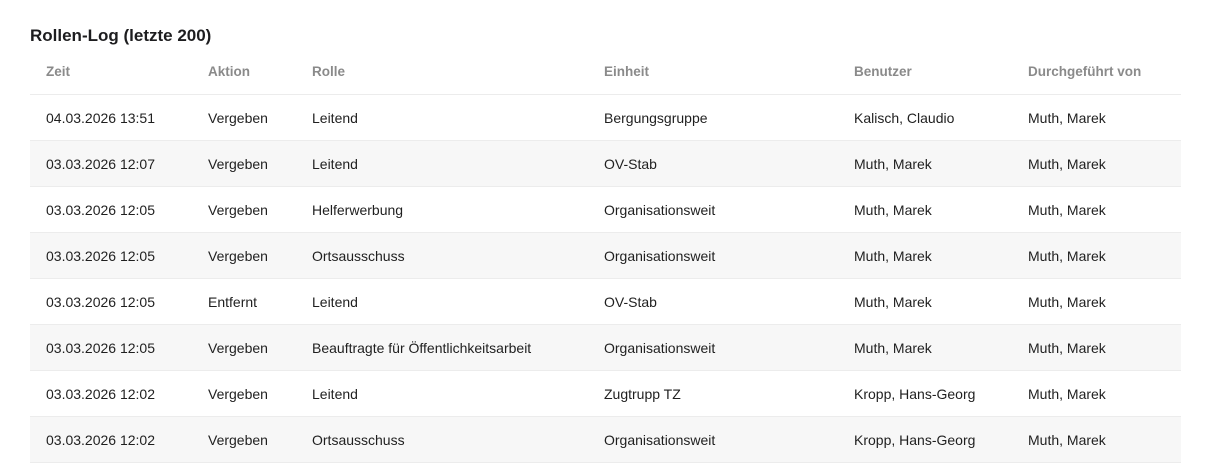  I want to click on section-title: Rollen-Log (letzte 200), so click(121, 35).